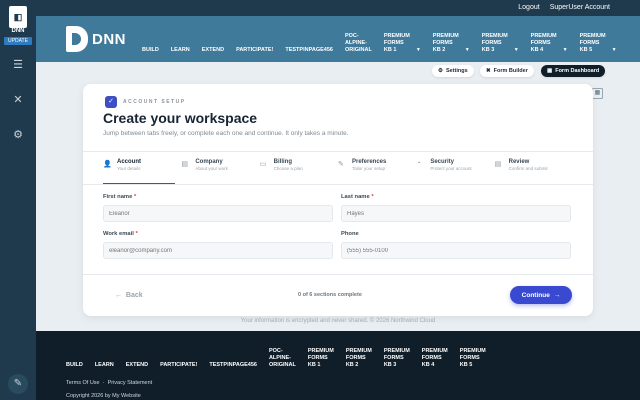 This screenshot has height=400, width=640. Describe the element at coordinates (104, 365) in the screenshot. I see `footer-nav-item-learn: LEARN` at that location.